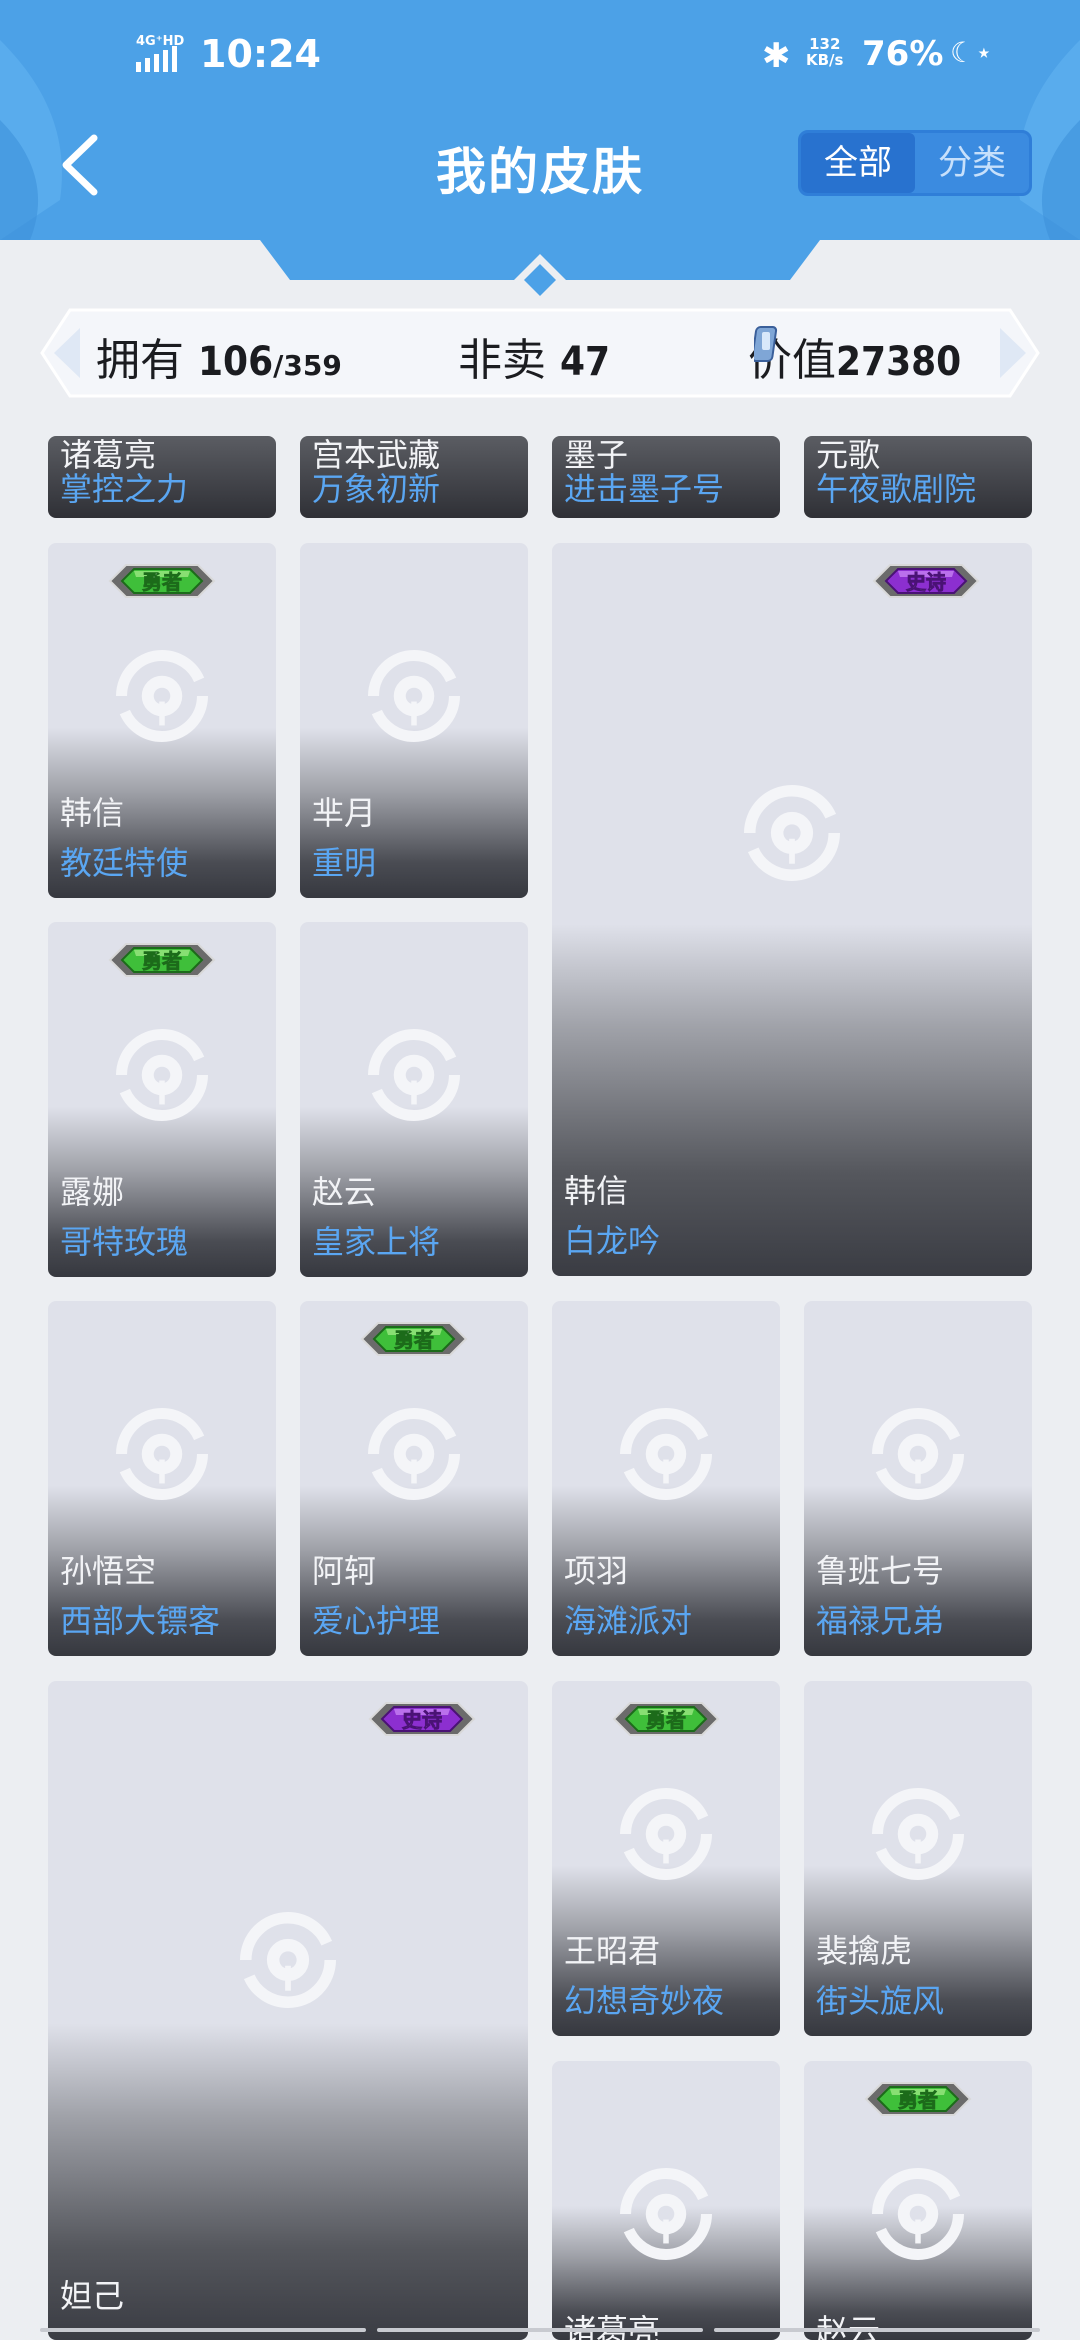 This screenshot has height=2340, width=1080. I want to click on skin-card: 墨子 进击墨子号, so click(666, 477).